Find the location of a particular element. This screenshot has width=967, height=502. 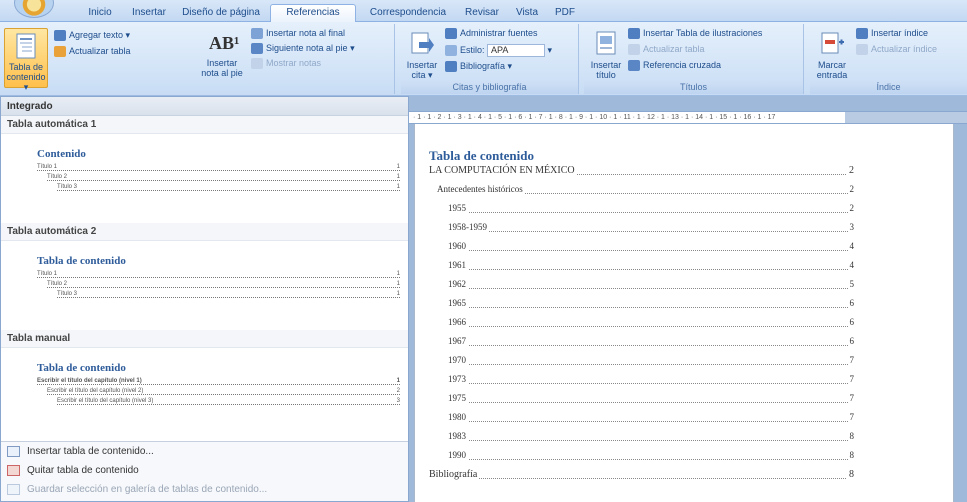

gallery-header: Integrado is located at coordinates (204, 106).